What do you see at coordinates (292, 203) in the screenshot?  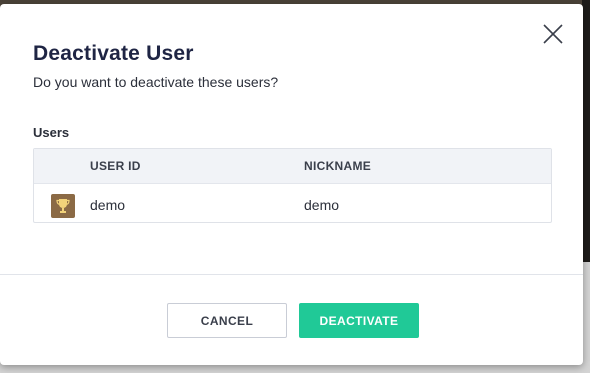 I see `table-row: demo demo` at bounding box center [292, 203].